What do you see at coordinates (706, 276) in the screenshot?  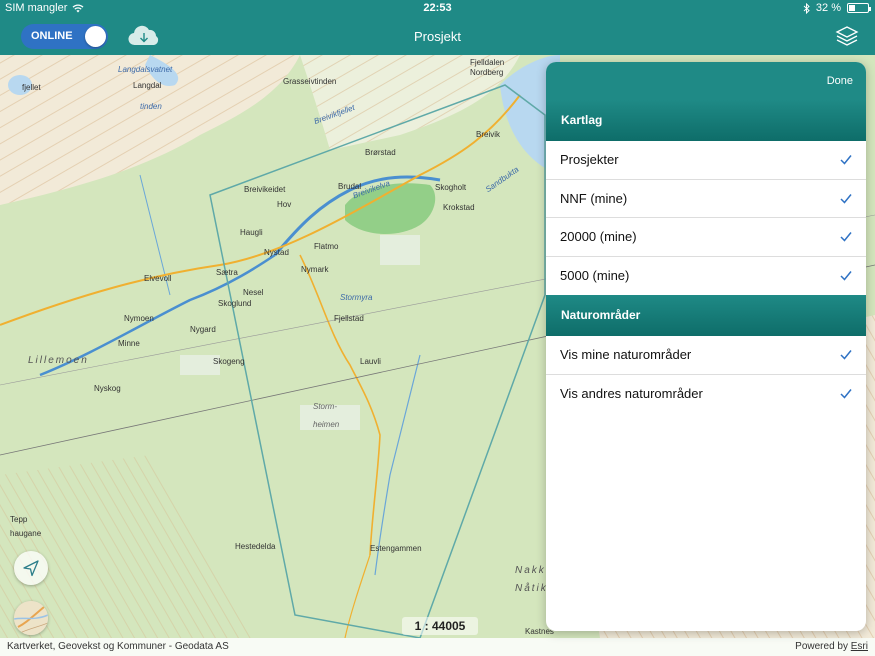 I see `layer-row-5000: 5000 (mine)` at bounding box center [706, 276].